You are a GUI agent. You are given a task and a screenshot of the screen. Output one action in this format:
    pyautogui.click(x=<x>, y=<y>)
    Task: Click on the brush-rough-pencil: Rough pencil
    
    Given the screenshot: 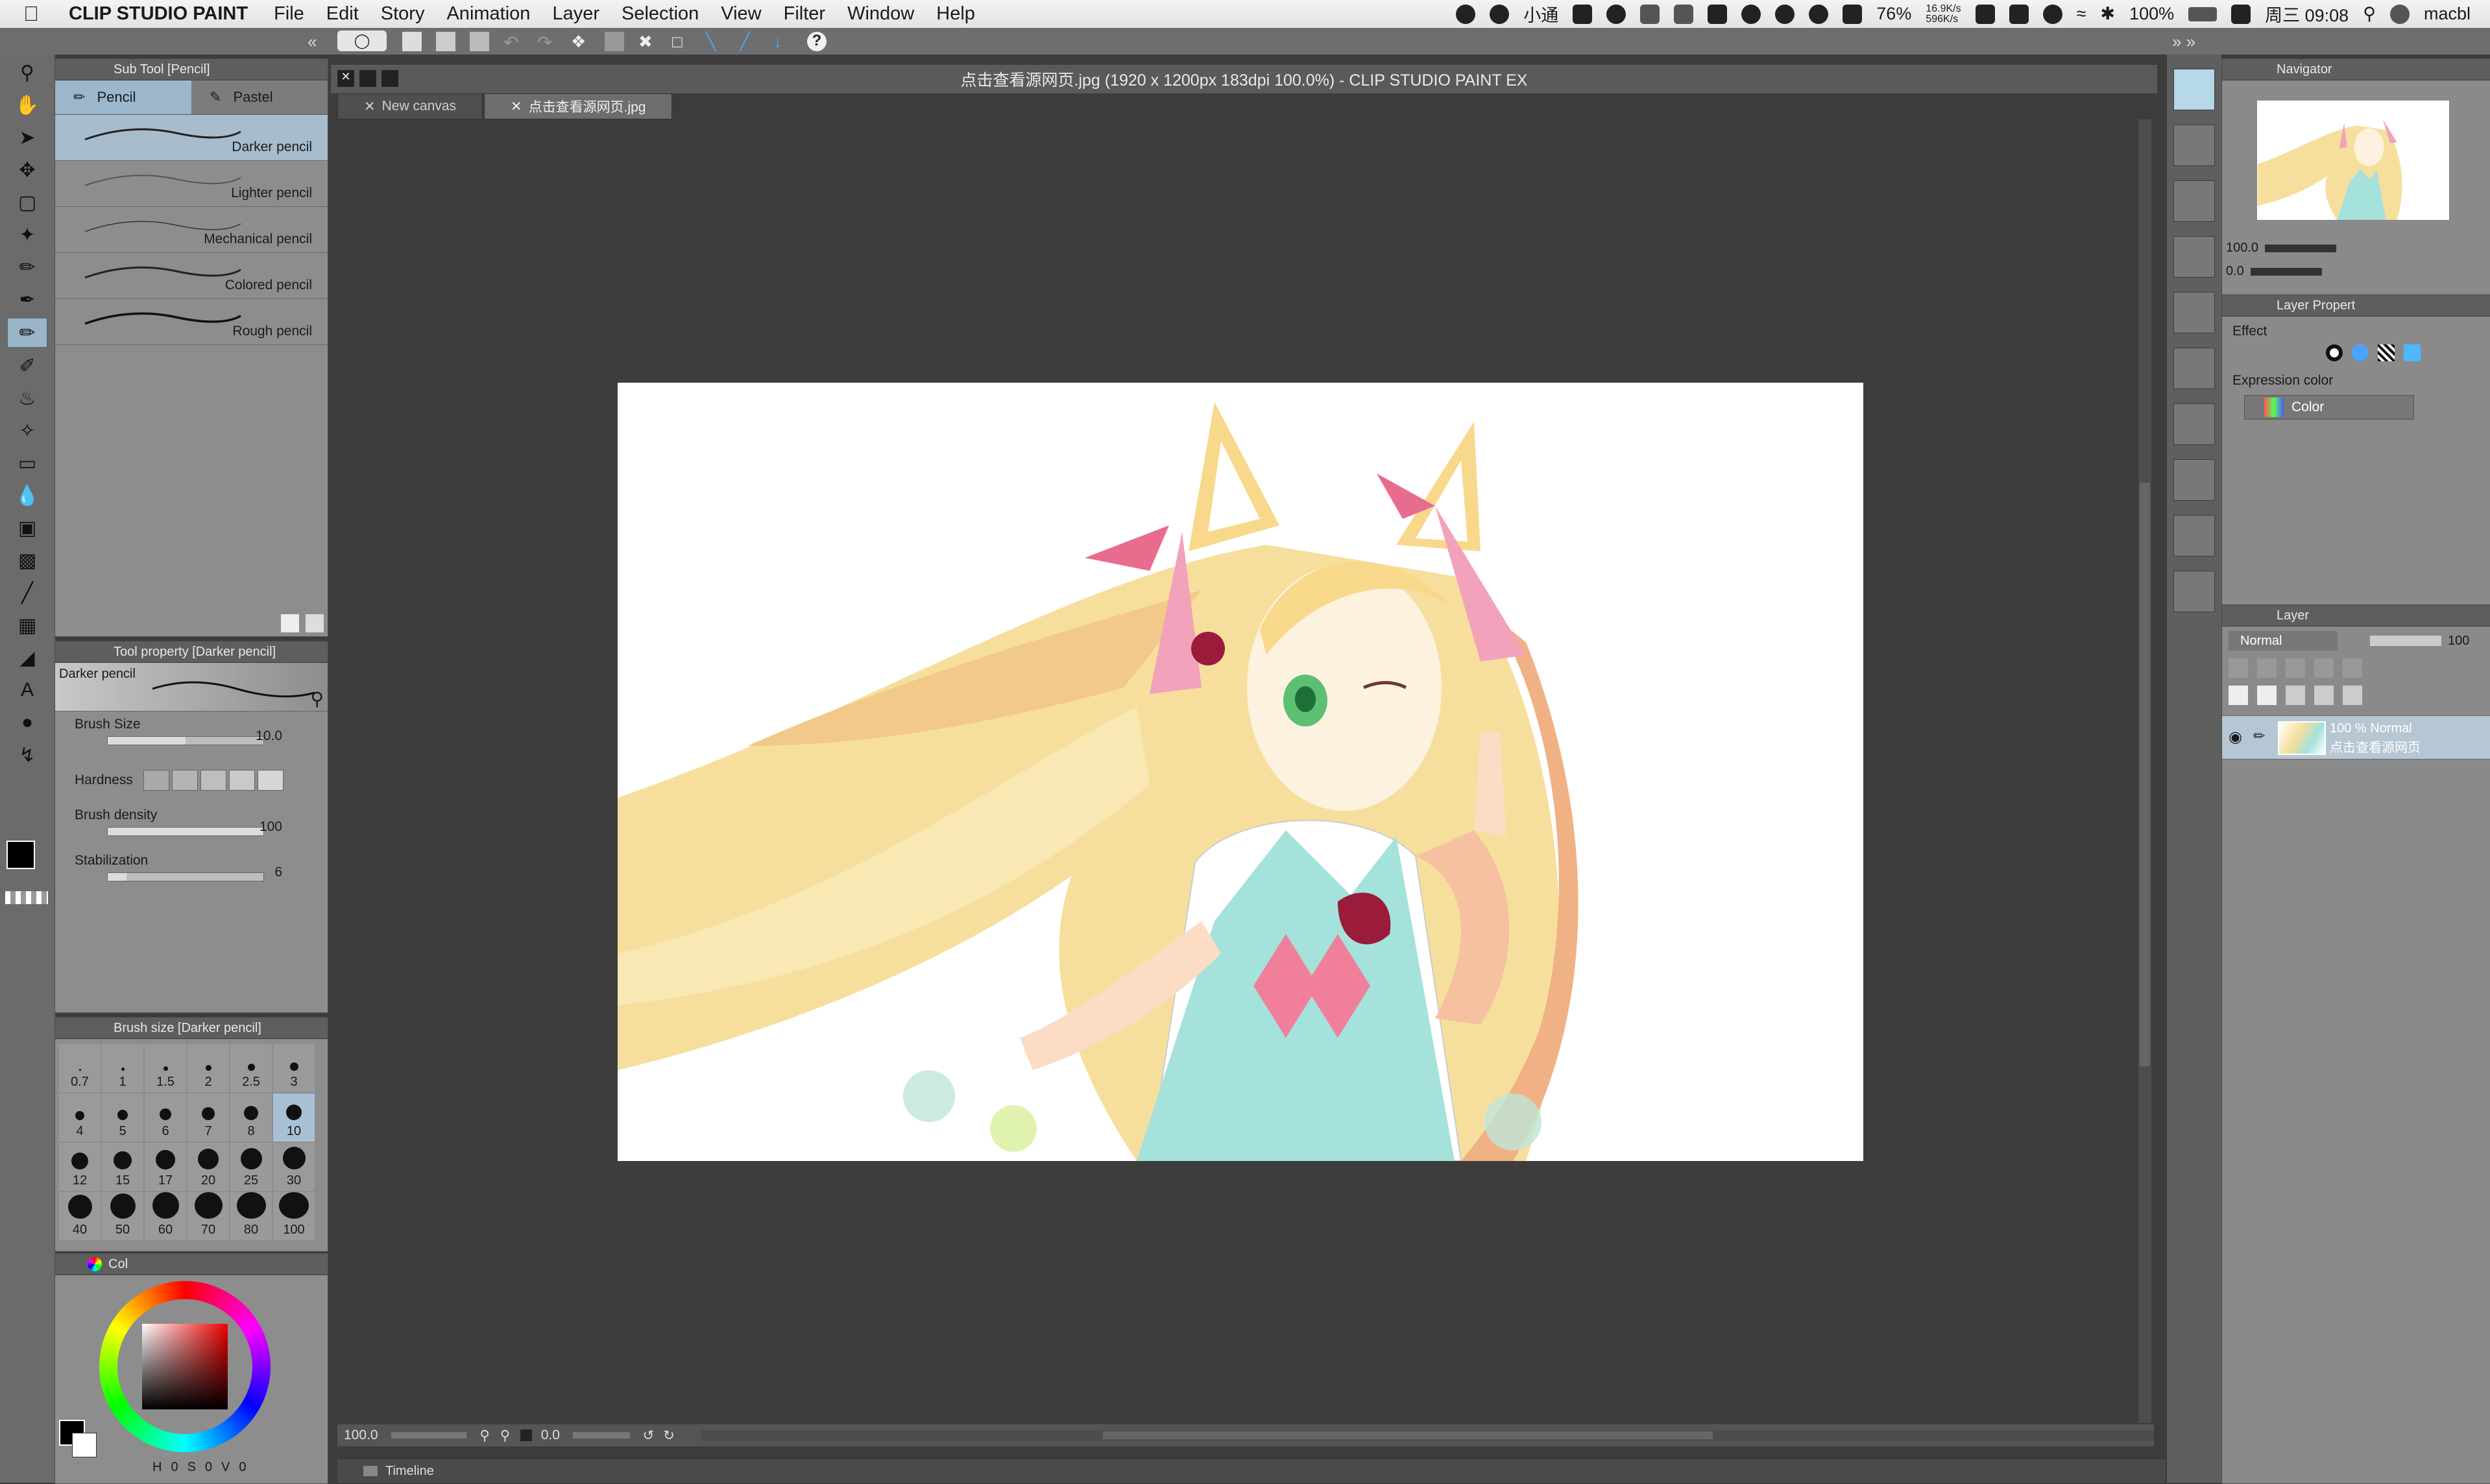 What is the action you would take?
    pyautogui.click(x=191, y=322)
    